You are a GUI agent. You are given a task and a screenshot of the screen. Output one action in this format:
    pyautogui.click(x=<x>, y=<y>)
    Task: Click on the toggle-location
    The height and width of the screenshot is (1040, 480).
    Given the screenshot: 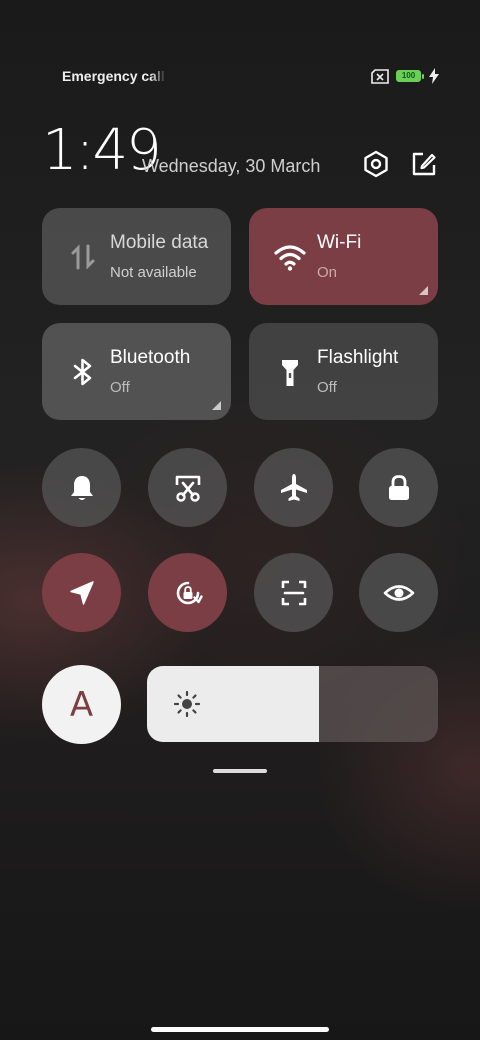 What is the action you would take?
    pyautogui.click(x=81, y=592)
    